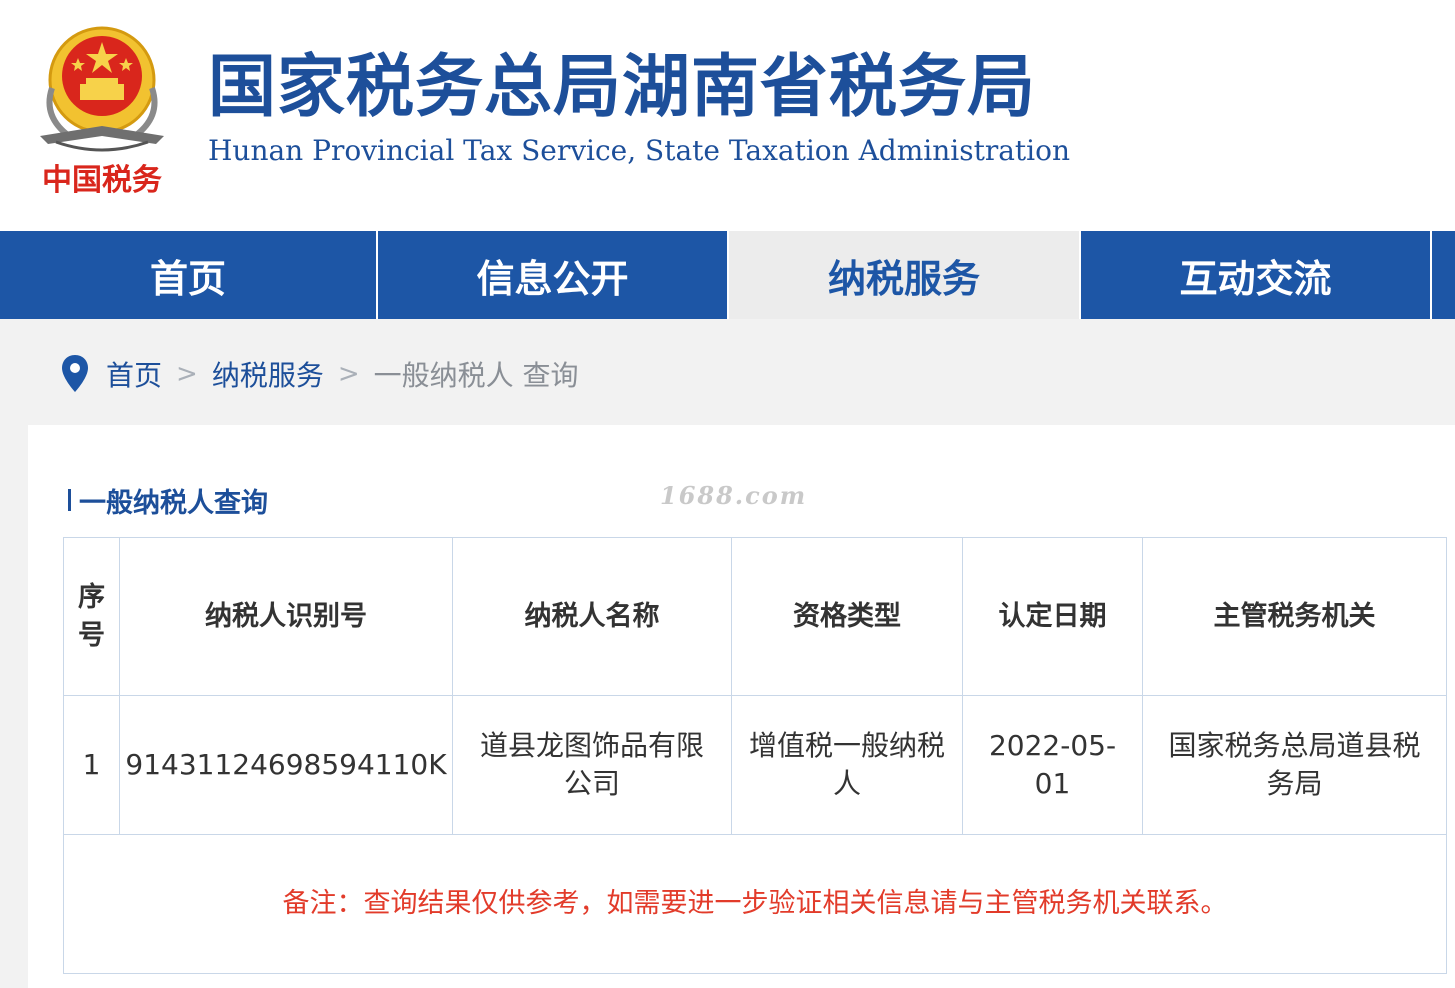 This screenshot has width=1455, height=988. Describe the element at coordinates (734, 495) in the screenshot. I see `watermark: 1688.com` at that location.